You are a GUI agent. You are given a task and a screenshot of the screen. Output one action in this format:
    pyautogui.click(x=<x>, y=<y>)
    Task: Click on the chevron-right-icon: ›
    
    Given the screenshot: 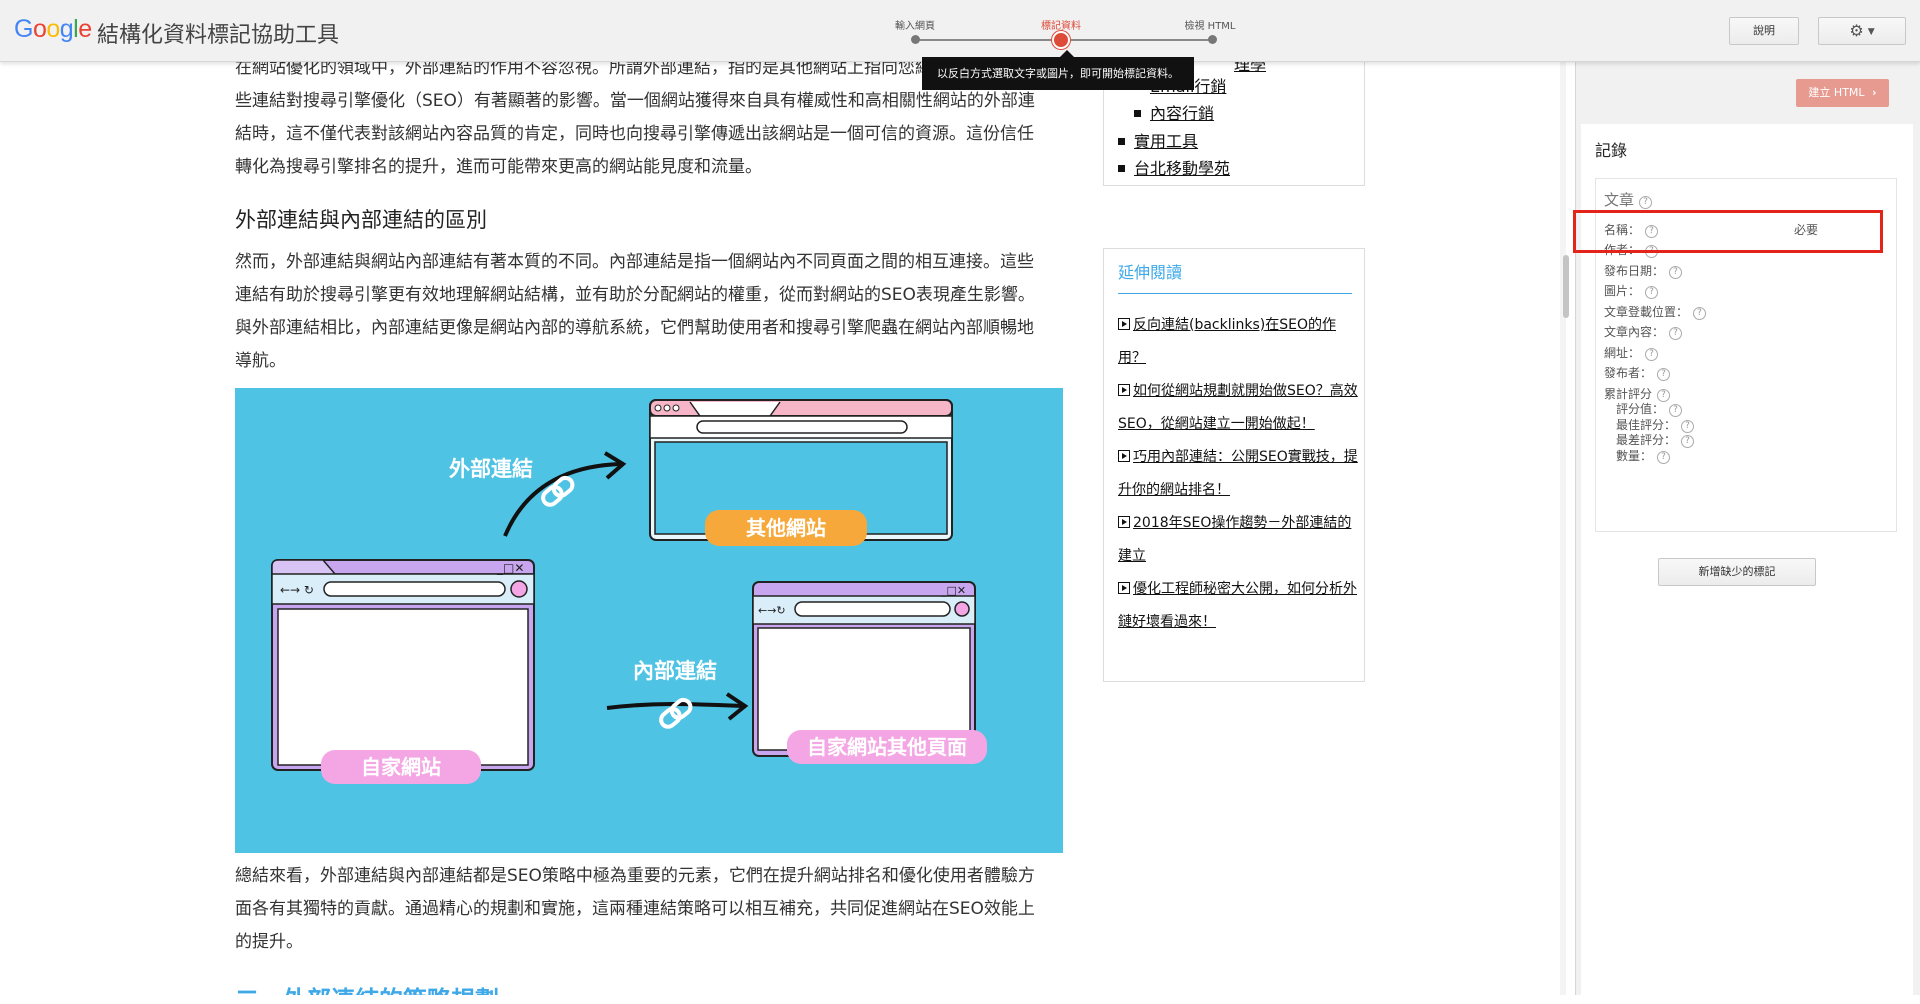 What is the action you would take?
    pyautogui.click(x=1874, y=92)
    